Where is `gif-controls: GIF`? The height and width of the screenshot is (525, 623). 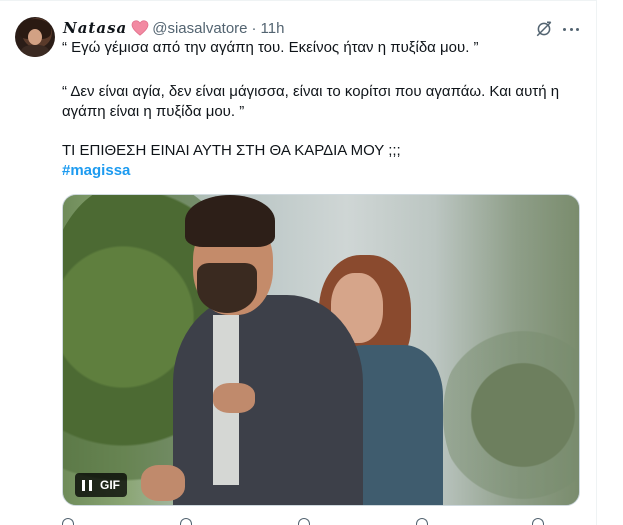
gif-controls: GIF is located at coordinates (101, 485).